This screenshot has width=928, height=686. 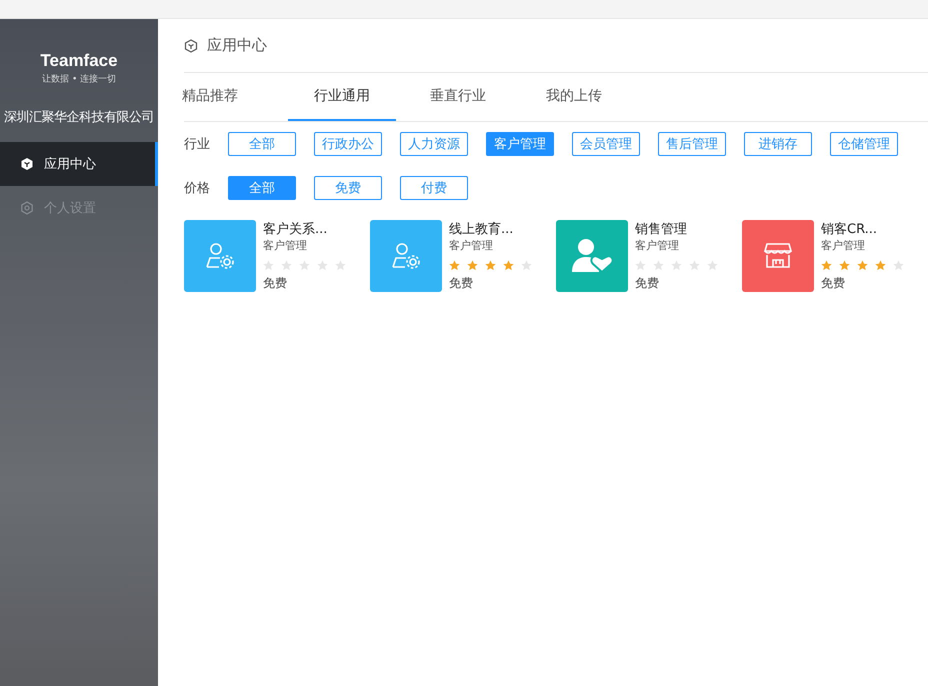 What do you see at coordinates (191, 45) in the screenshot?
I see `cube-outline-icon` at bounding box center [191, 45].